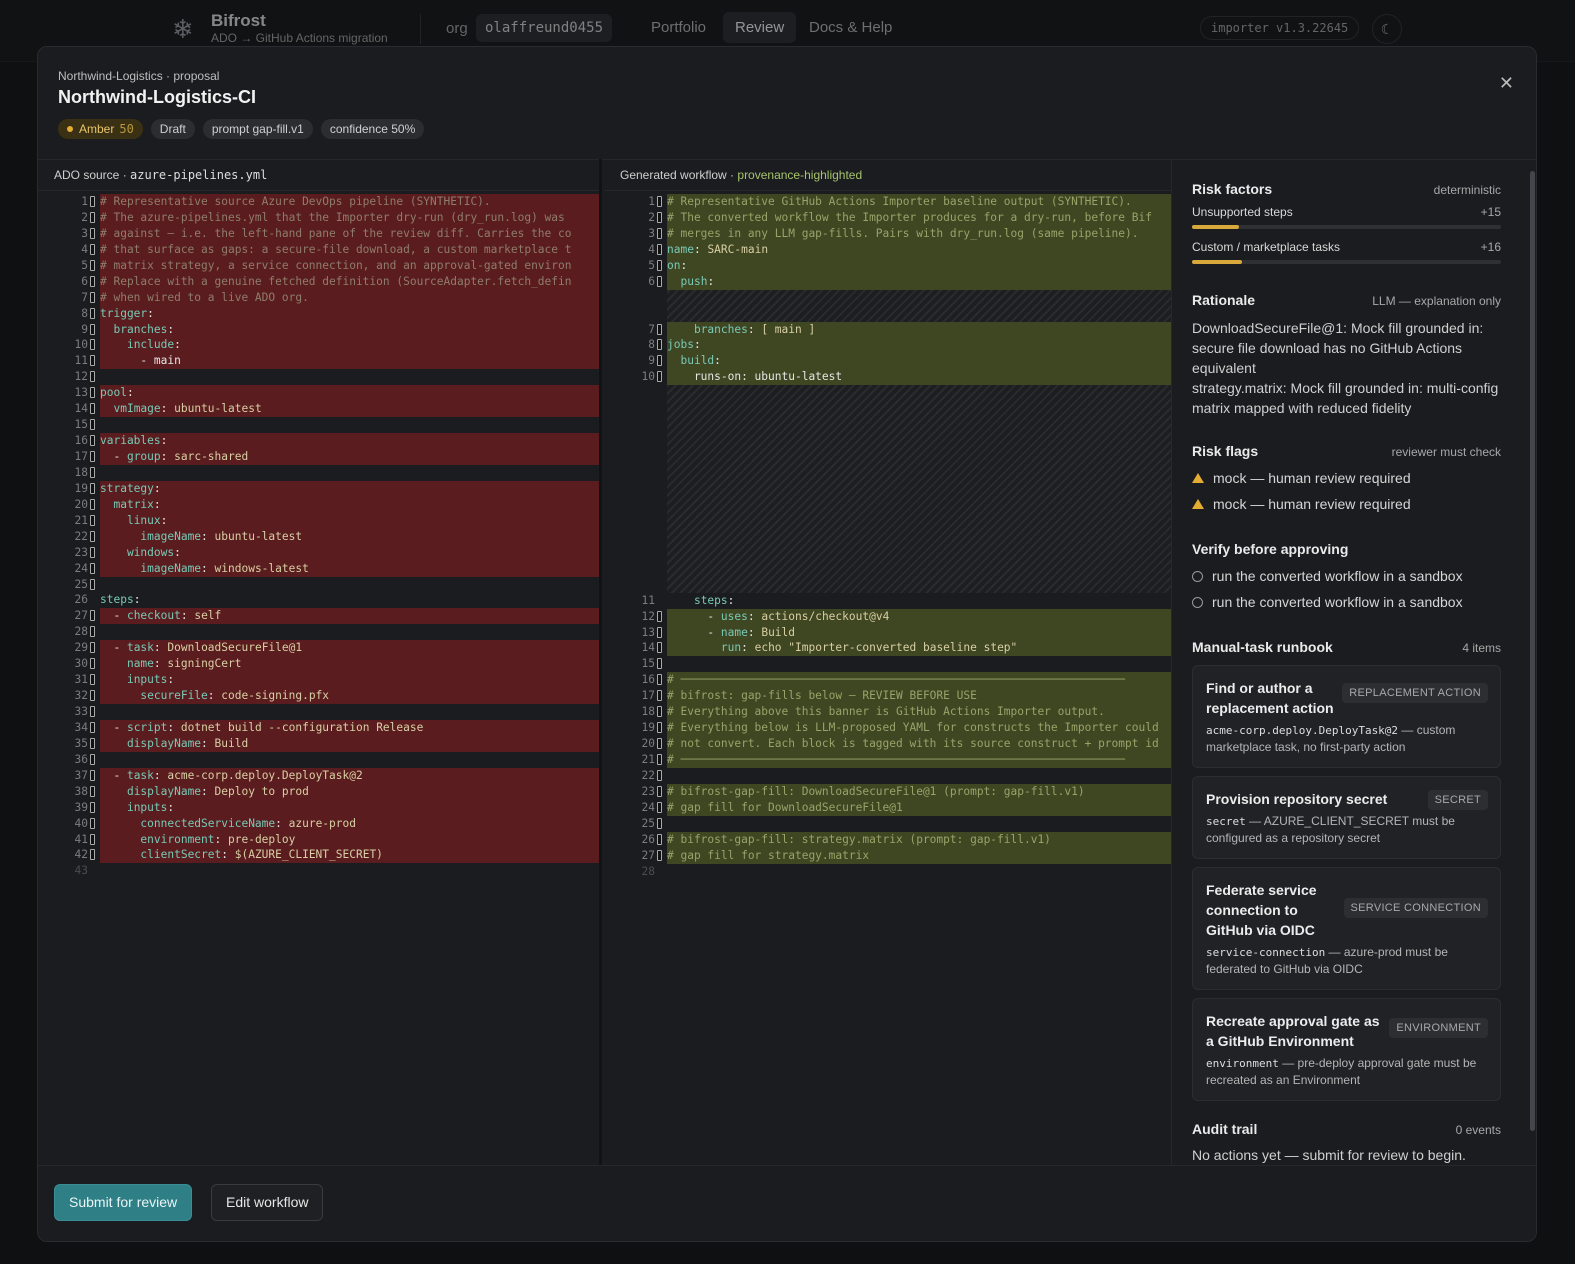  Describe the element at coordinates (318, 585) in the screenshot. I see `code-line: 25` at that location.